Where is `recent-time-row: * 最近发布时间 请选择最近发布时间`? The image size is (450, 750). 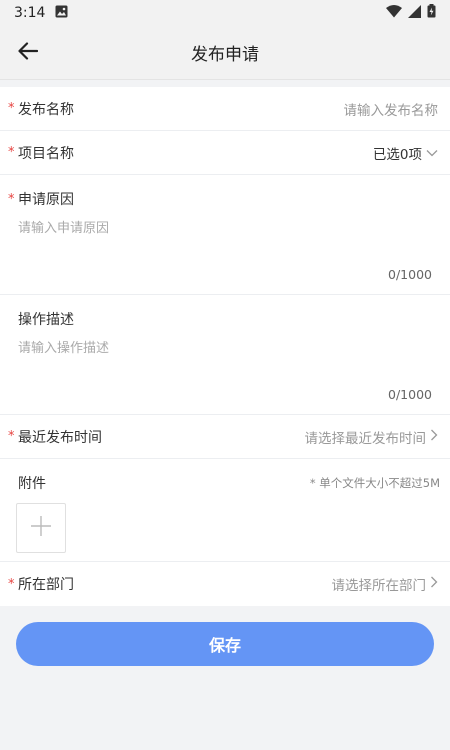
recent-time-row: * 最近发布时间 请选择最近发布时间 is located at coordinates (225, 437).